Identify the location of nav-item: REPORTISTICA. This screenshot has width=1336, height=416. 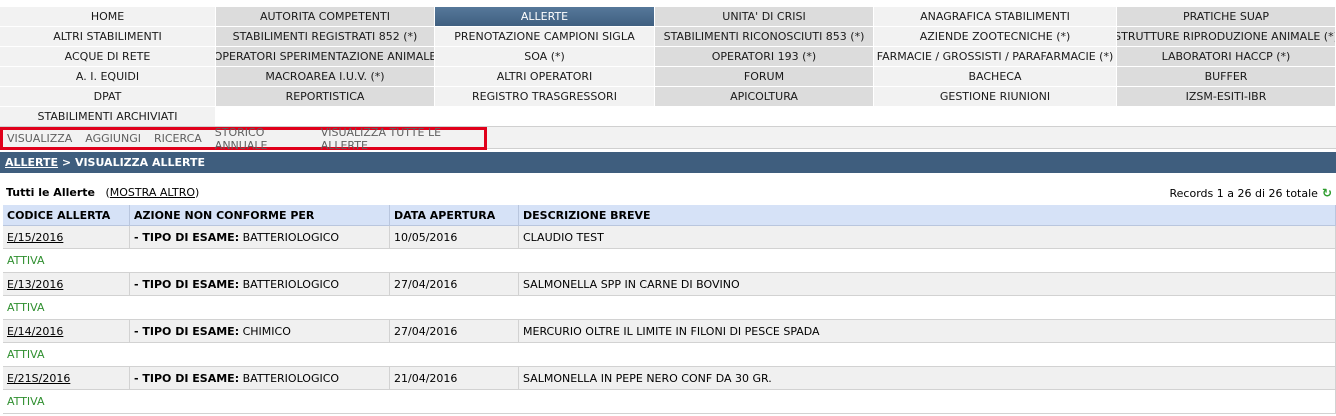
(325, 96).